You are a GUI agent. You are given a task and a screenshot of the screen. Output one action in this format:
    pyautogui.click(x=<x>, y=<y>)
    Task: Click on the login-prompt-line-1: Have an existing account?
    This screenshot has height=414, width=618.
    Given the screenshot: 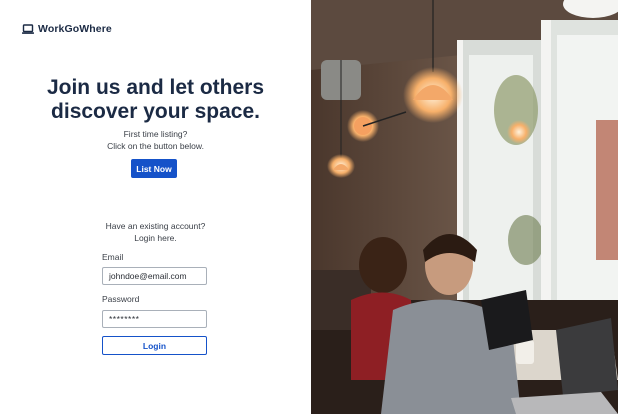 What is the action you would take?
    pyautogui.click(x=155, y=226)
    